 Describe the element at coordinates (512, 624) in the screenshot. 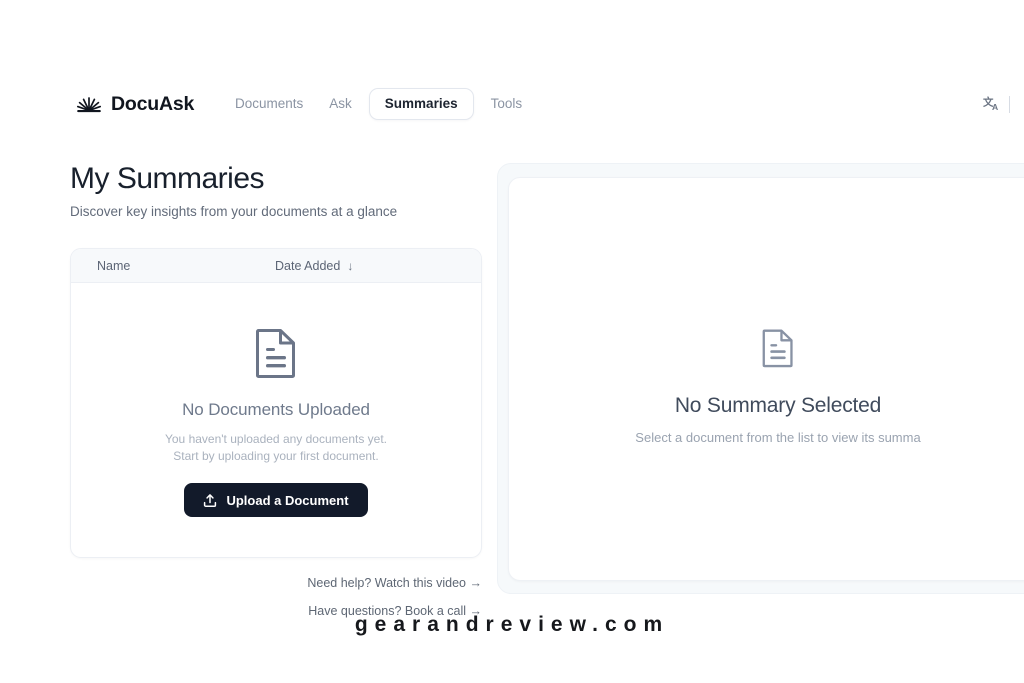

I see `watermark: gearandreview.com` at that location.